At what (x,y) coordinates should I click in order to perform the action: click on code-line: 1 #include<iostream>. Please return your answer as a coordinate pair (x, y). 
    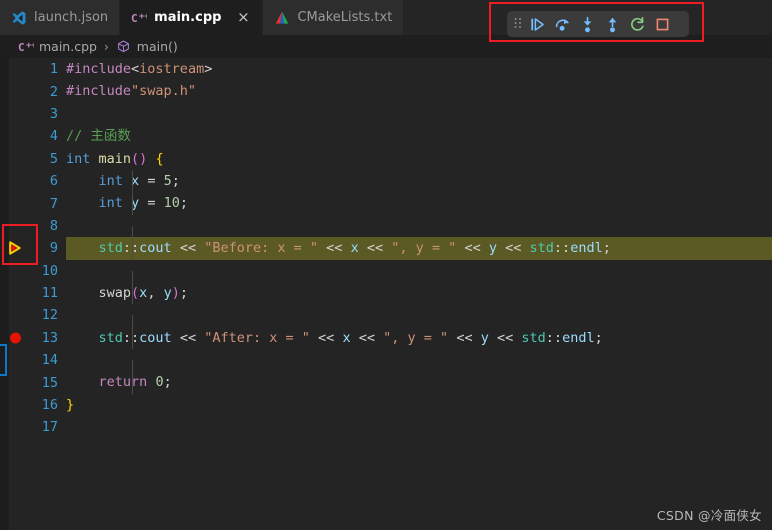
    Looking at the image, I should click on (386, 69).